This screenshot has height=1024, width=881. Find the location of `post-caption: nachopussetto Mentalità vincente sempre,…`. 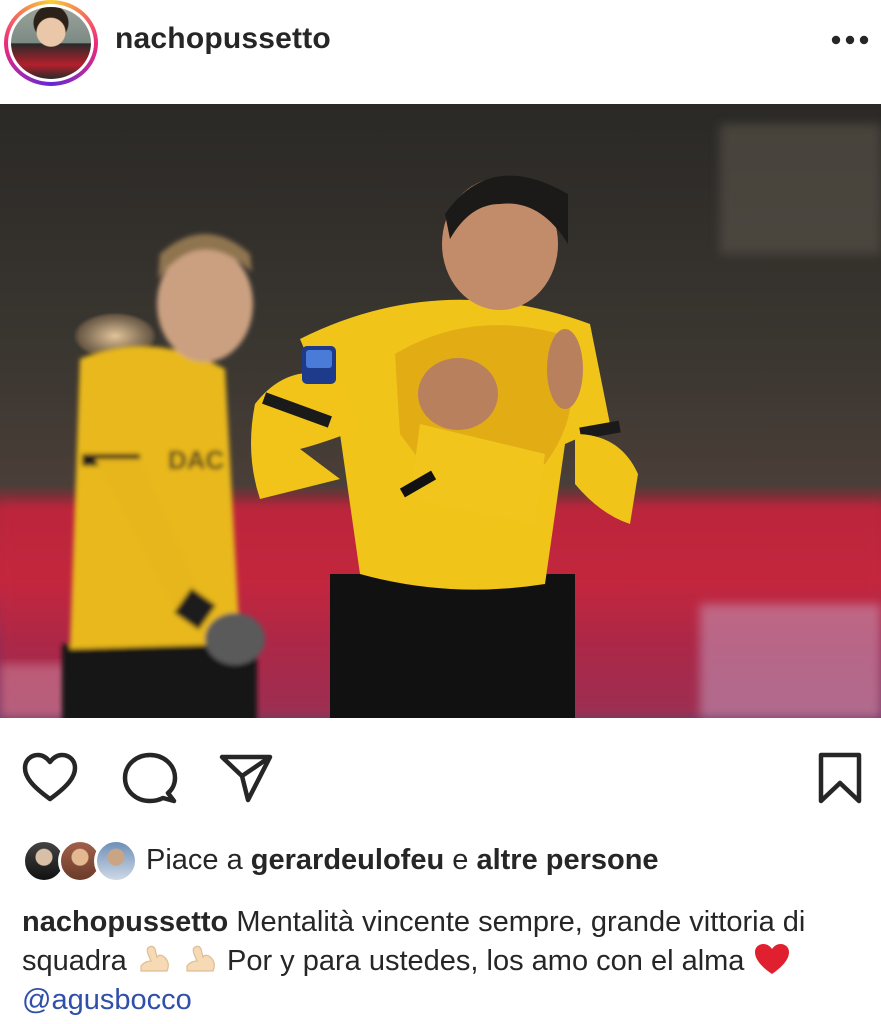

post-caption: nachopussetto Mentalità vincente sempre,… is located at coordinates (447, 961).